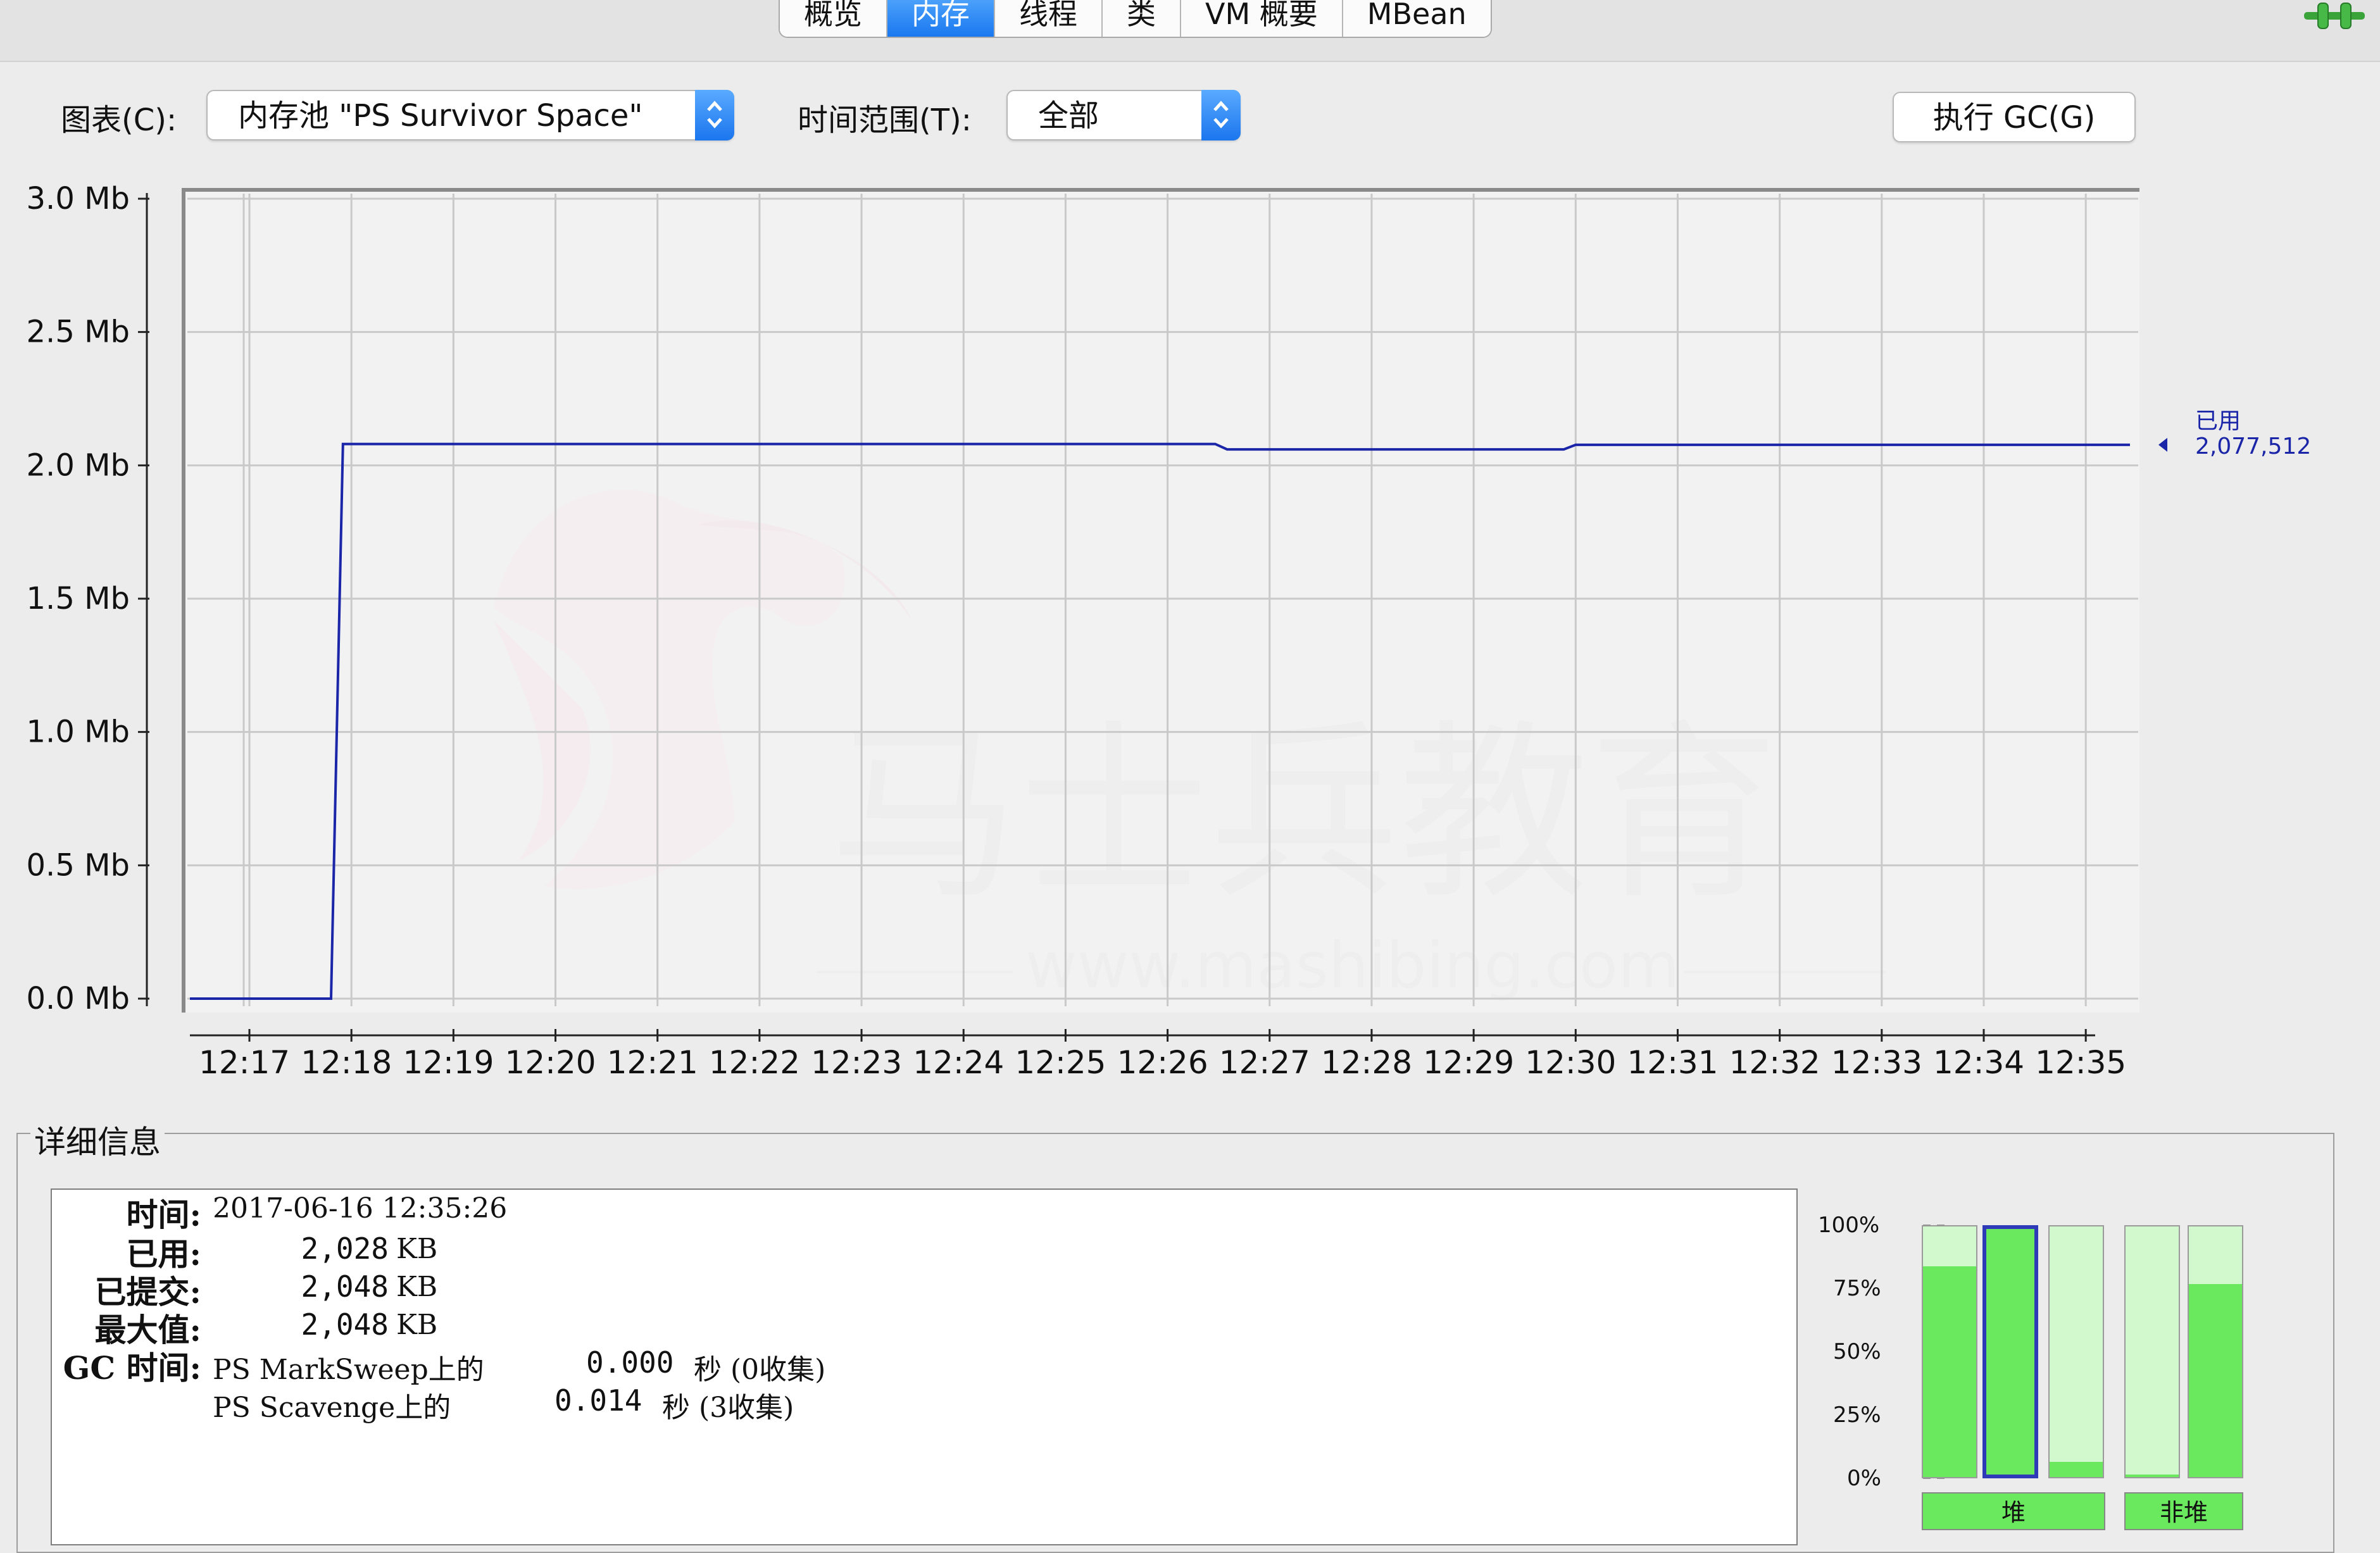  I want to click on percent-label: 0%, so click(1864, 1479).